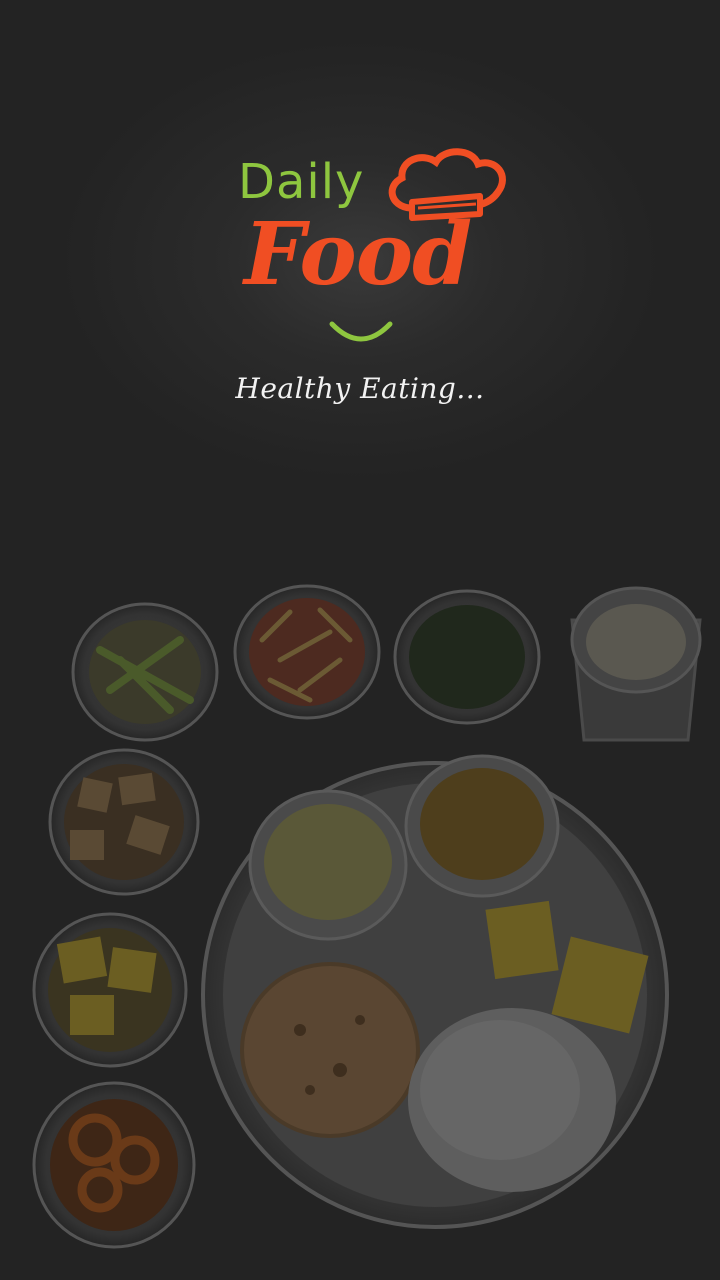  I want to click on smile-icon, so click(361, 331).